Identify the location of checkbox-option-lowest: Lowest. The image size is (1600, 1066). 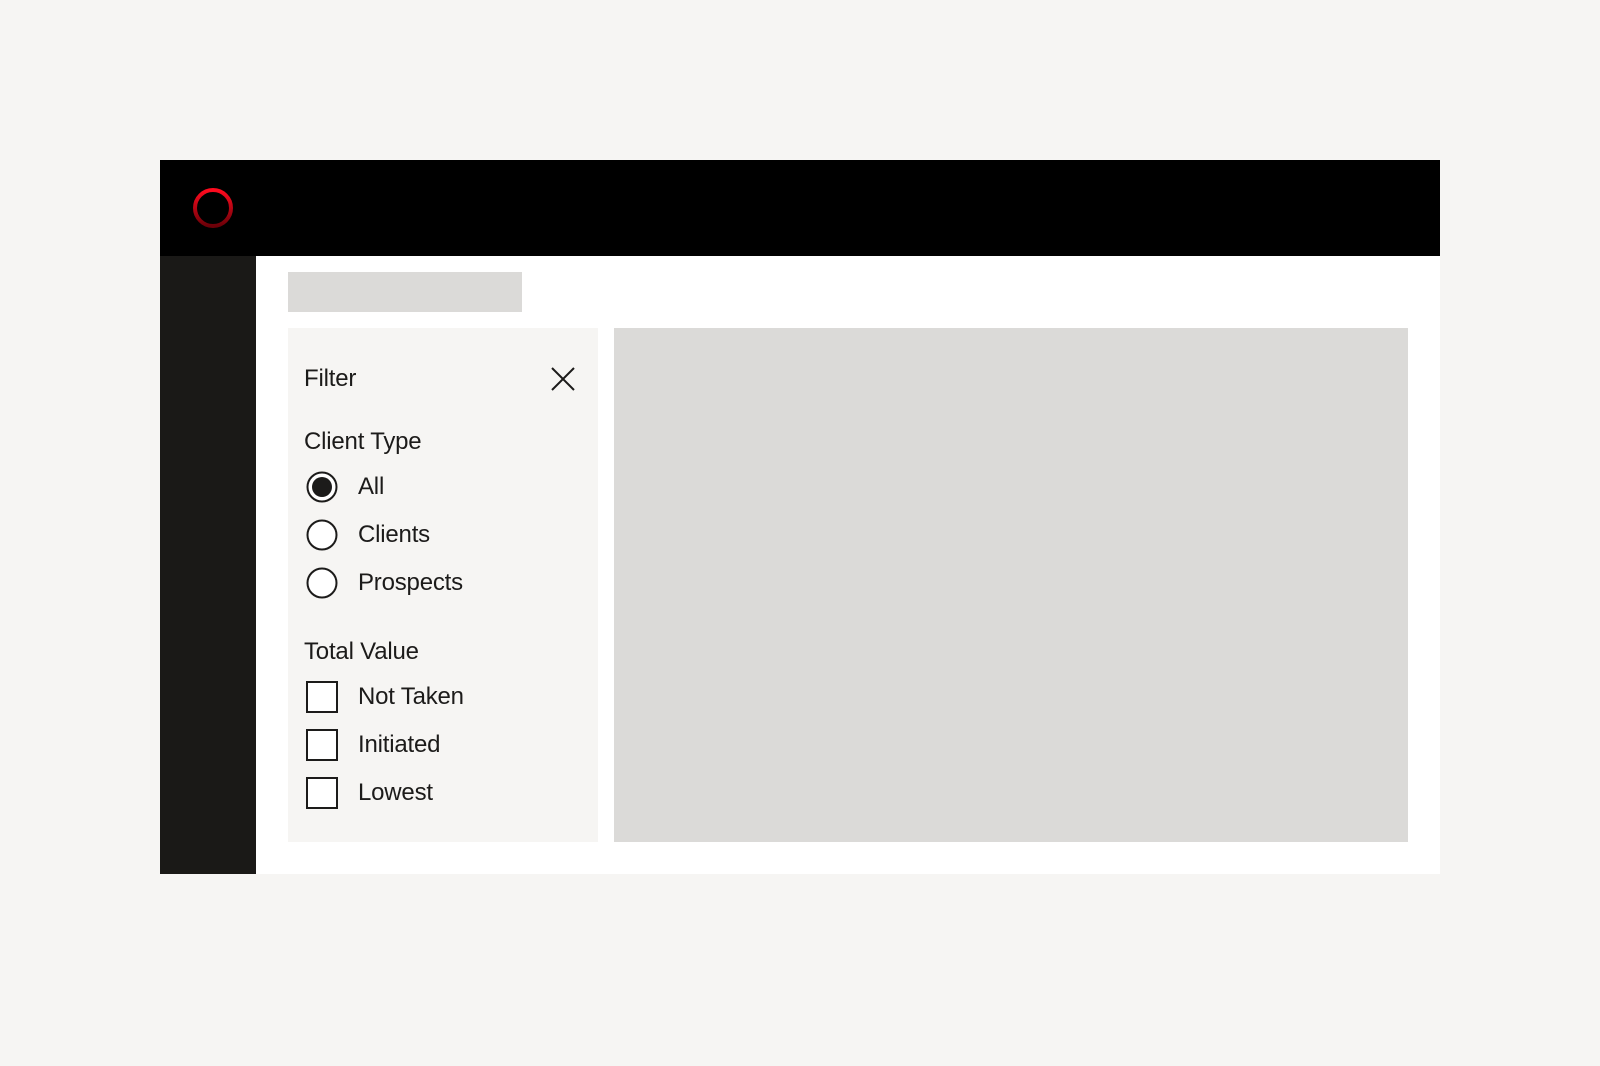
(441, 793).